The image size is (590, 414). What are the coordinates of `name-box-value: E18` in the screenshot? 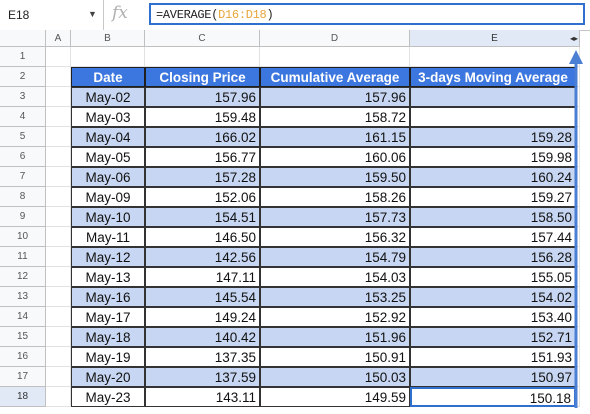 It's located at (19, 15).